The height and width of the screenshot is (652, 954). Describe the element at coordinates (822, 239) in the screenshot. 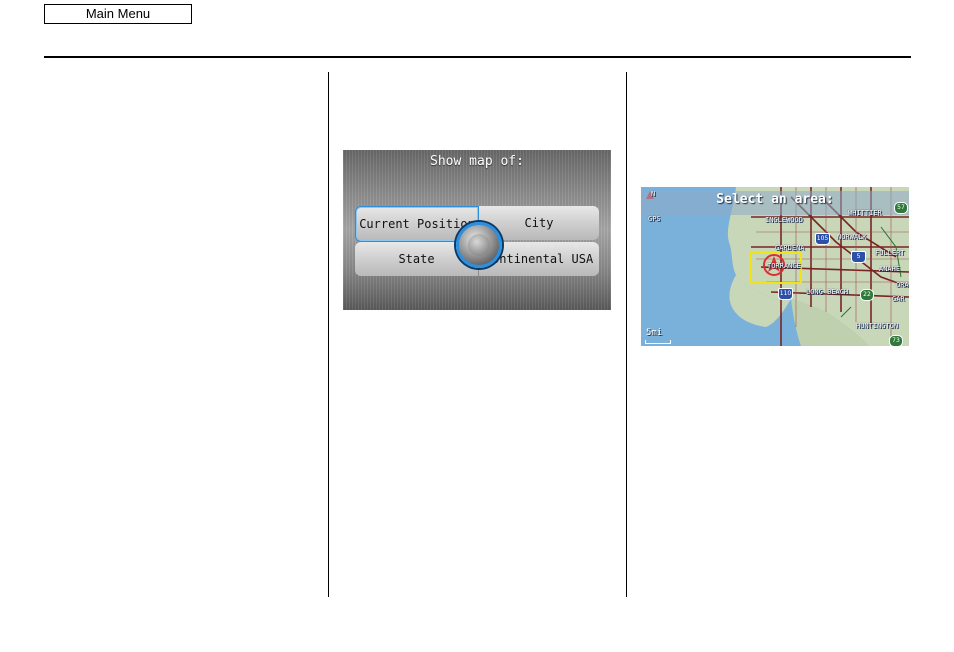

I see `route-105-shield: 105` at that location.